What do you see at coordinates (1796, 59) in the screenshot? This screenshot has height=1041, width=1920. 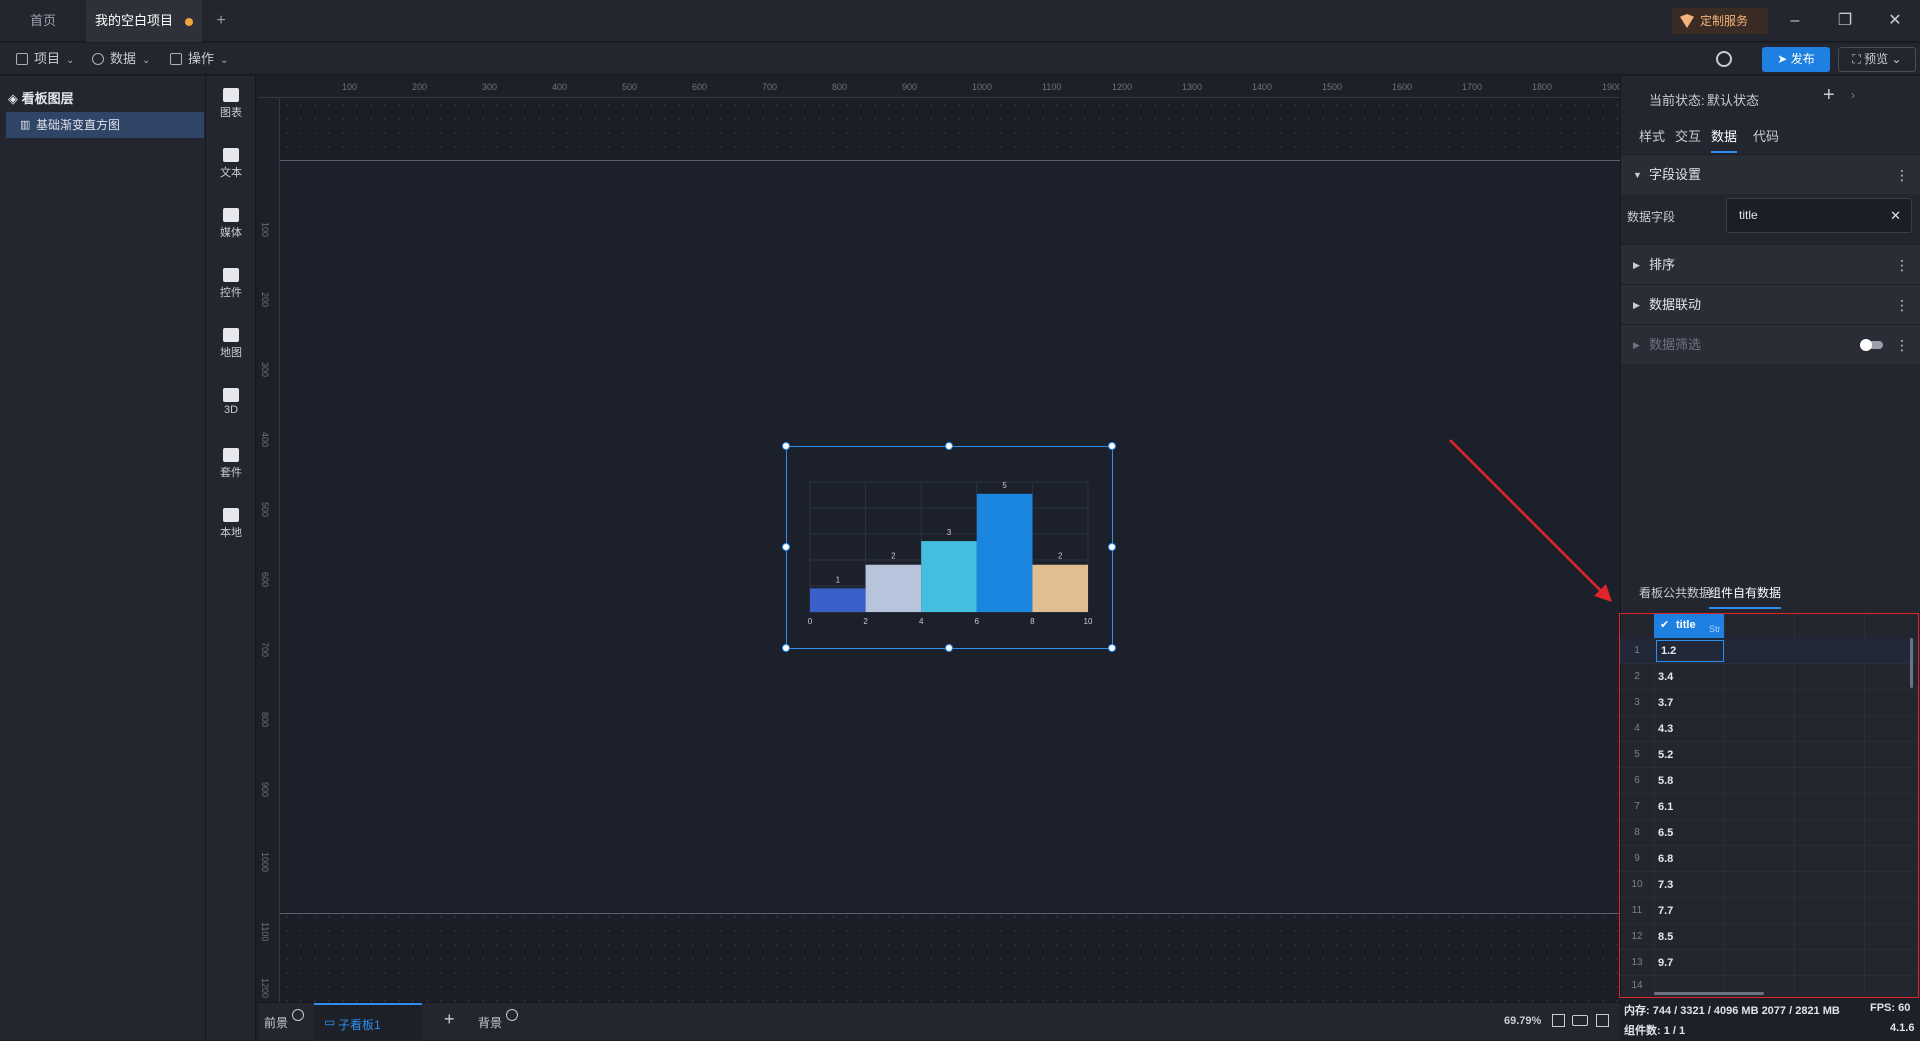 I see `publish-button: ➤ 发布` at bounding box center [1796, 59].